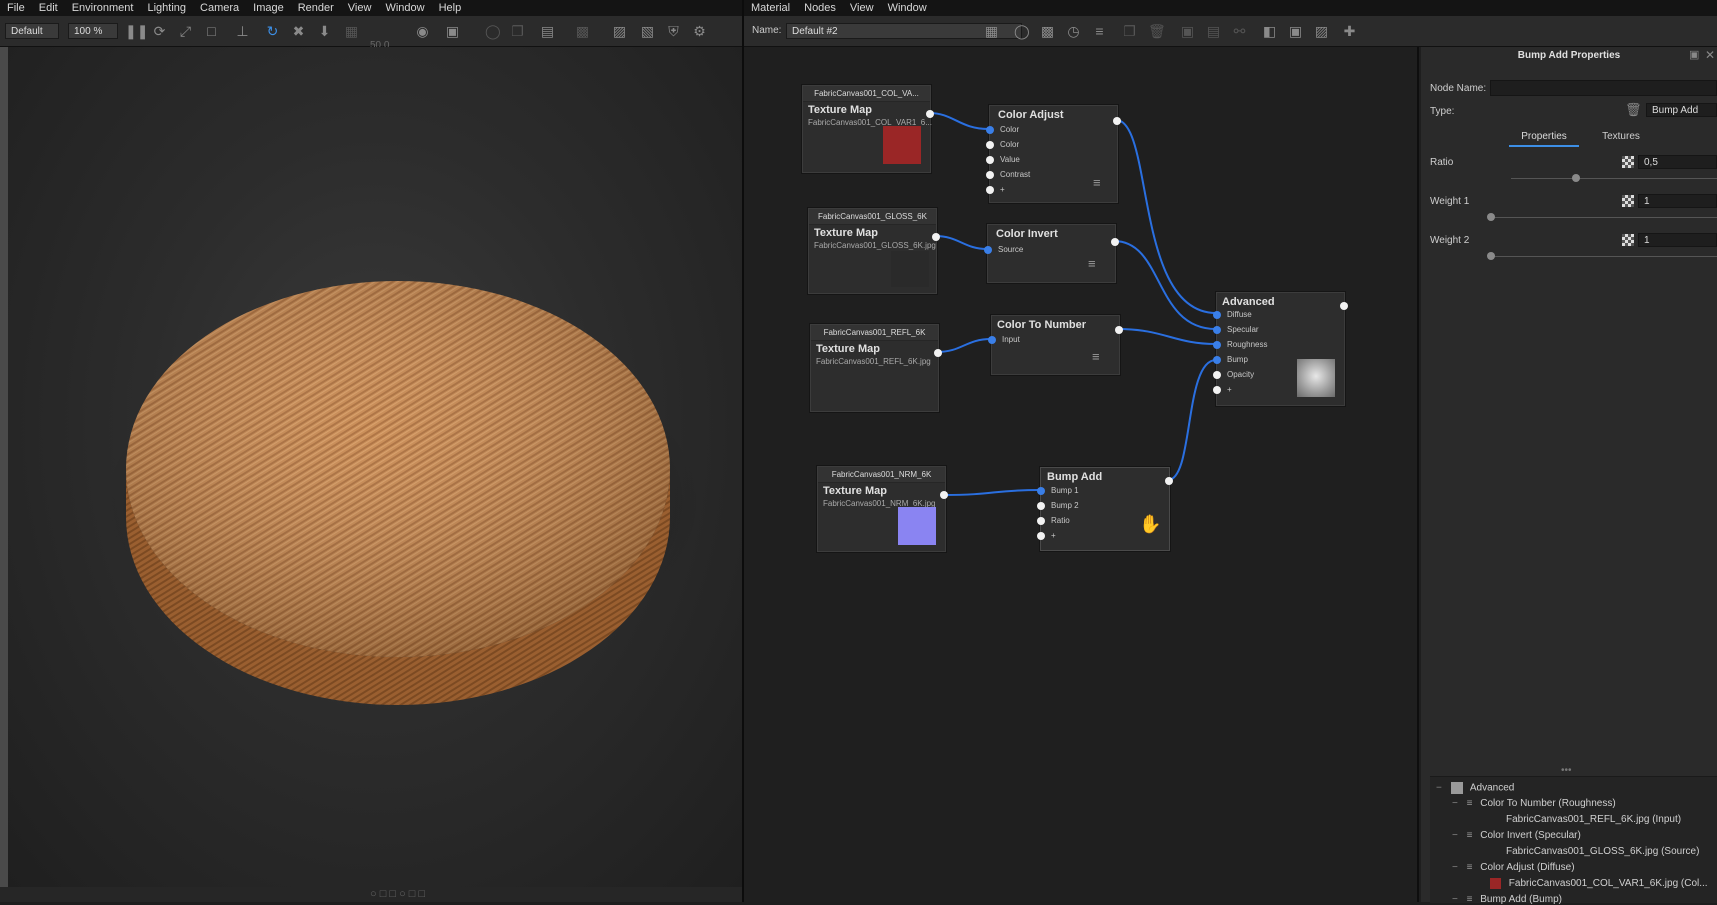  Describe the element at coordinates (990, 160) in the screenshot. I see `input-port-value` at that location.